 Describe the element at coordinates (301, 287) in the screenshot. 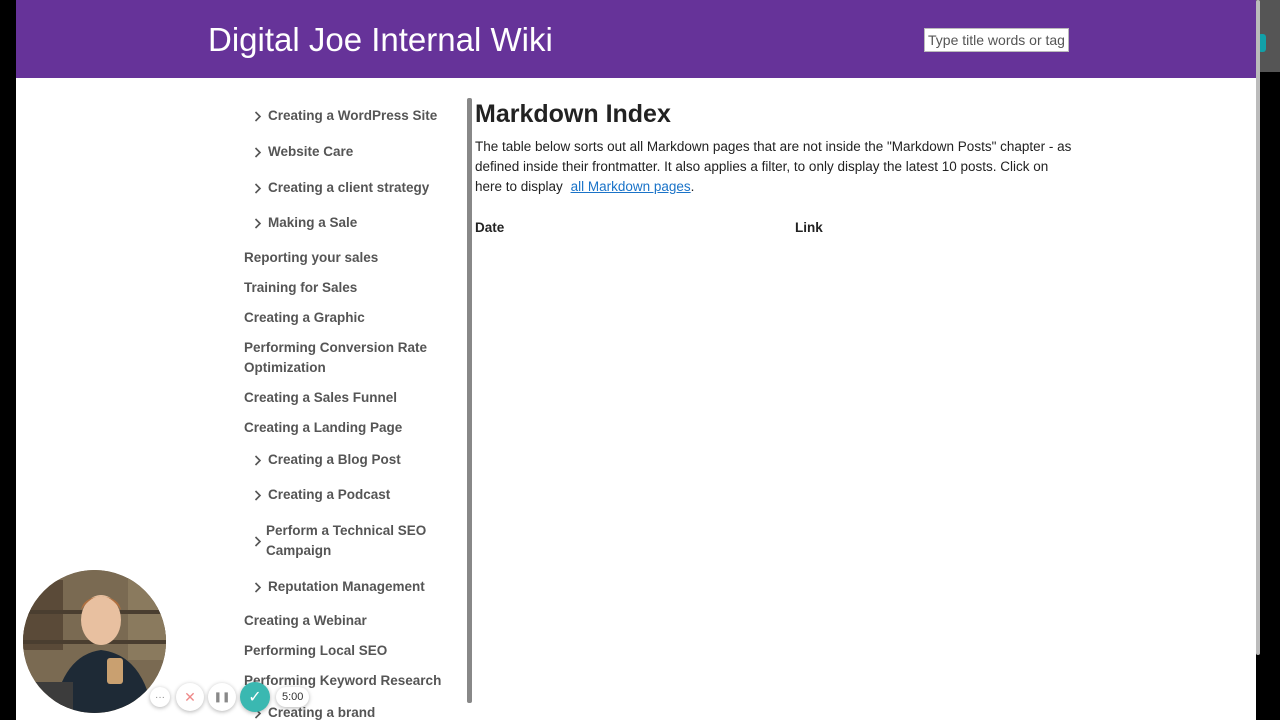

I see `sidebar-item-label: Training for Sales` at that location.